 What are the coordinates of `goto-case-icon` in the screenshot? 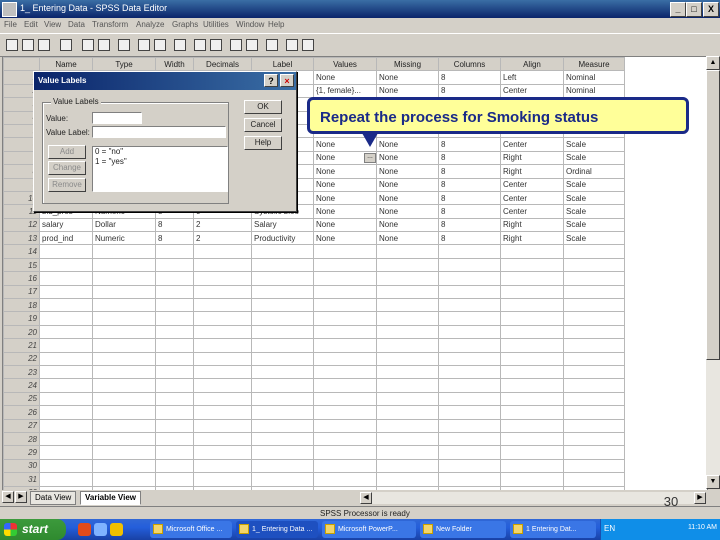 It's located at (144, 45).